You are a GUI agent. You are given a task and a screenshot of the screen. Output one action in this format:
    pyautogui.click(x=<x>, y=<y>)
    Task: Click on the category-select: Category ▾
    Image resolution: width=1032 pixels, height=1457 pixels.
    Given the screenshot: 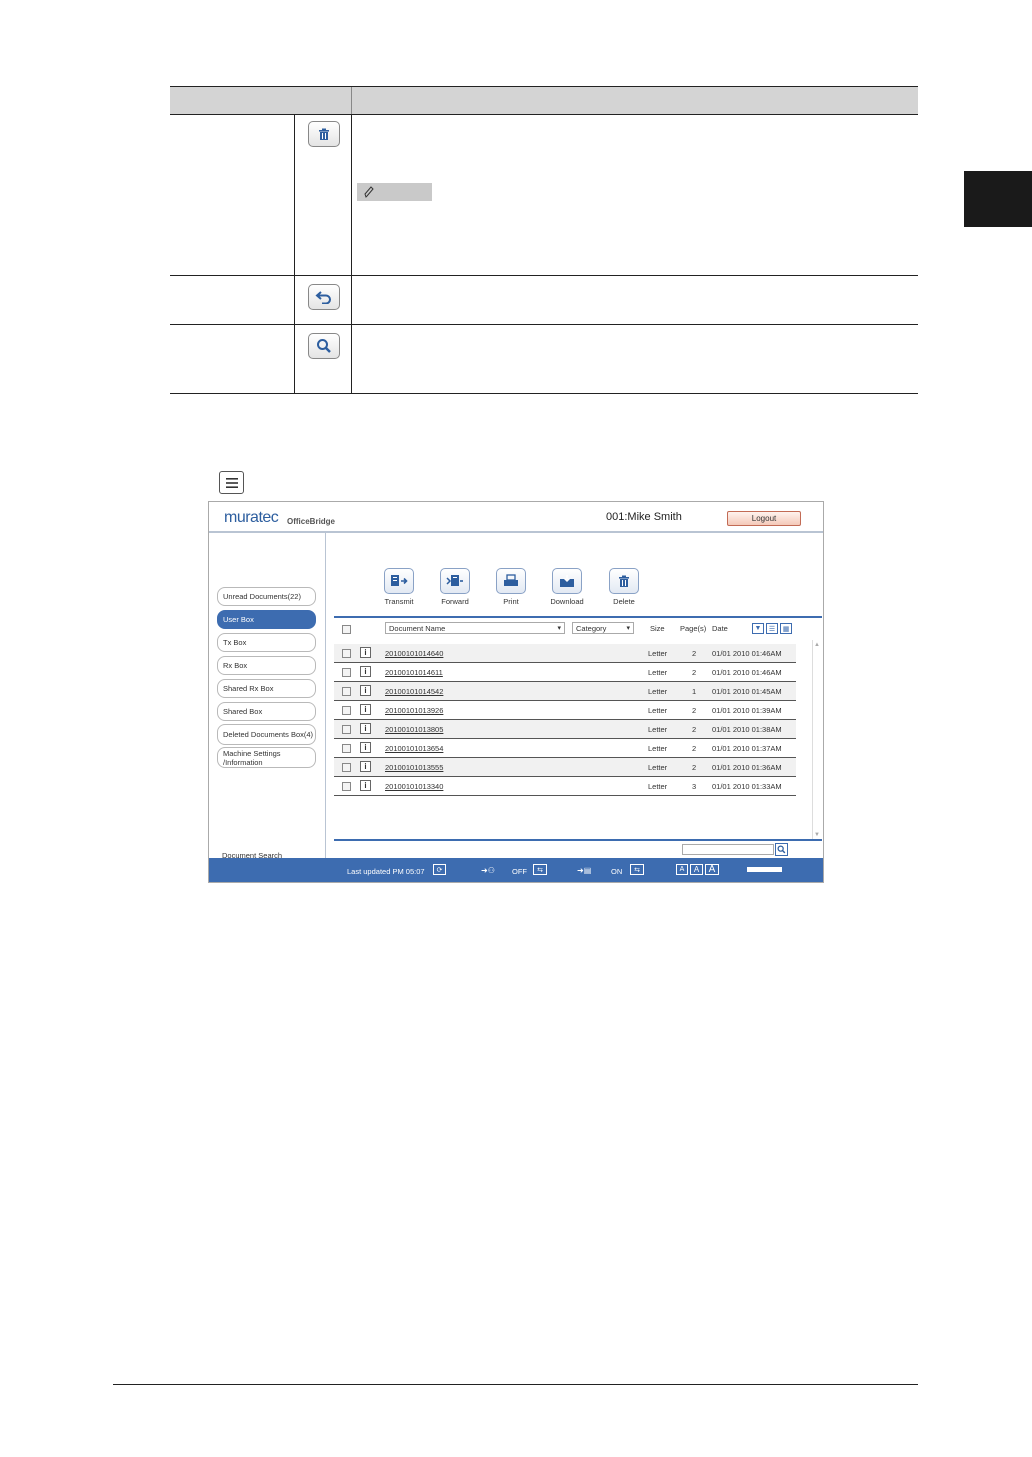 What is the action you would take?
    pyautogui.click(x=603, y=628)
    